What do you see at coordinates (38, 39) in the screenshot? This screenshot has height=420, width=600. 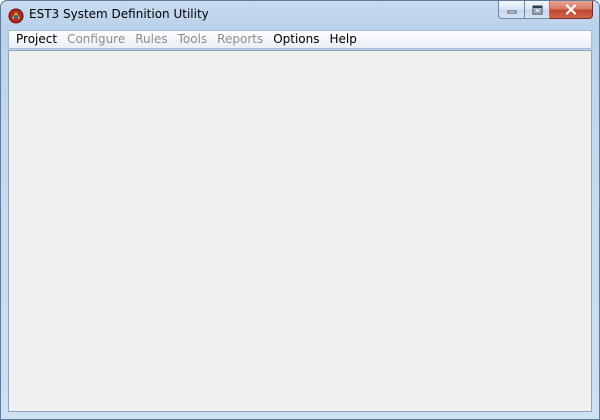 I see `menu-project: Project` at bounding box center [38, 39].